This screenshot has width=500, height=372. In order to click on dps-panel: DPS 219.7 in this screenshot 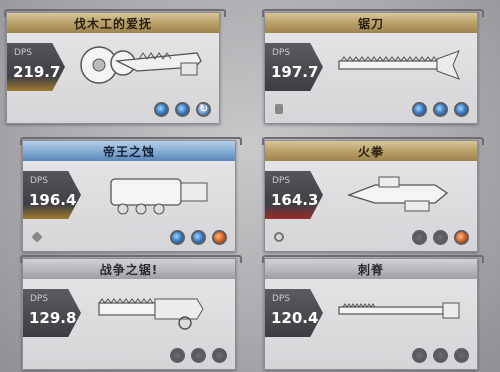, I will do `click(36, 67)`.